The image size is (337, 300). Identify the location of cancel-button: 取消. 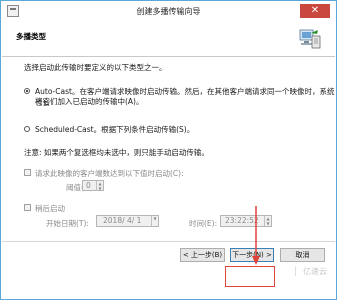
(302, 255).